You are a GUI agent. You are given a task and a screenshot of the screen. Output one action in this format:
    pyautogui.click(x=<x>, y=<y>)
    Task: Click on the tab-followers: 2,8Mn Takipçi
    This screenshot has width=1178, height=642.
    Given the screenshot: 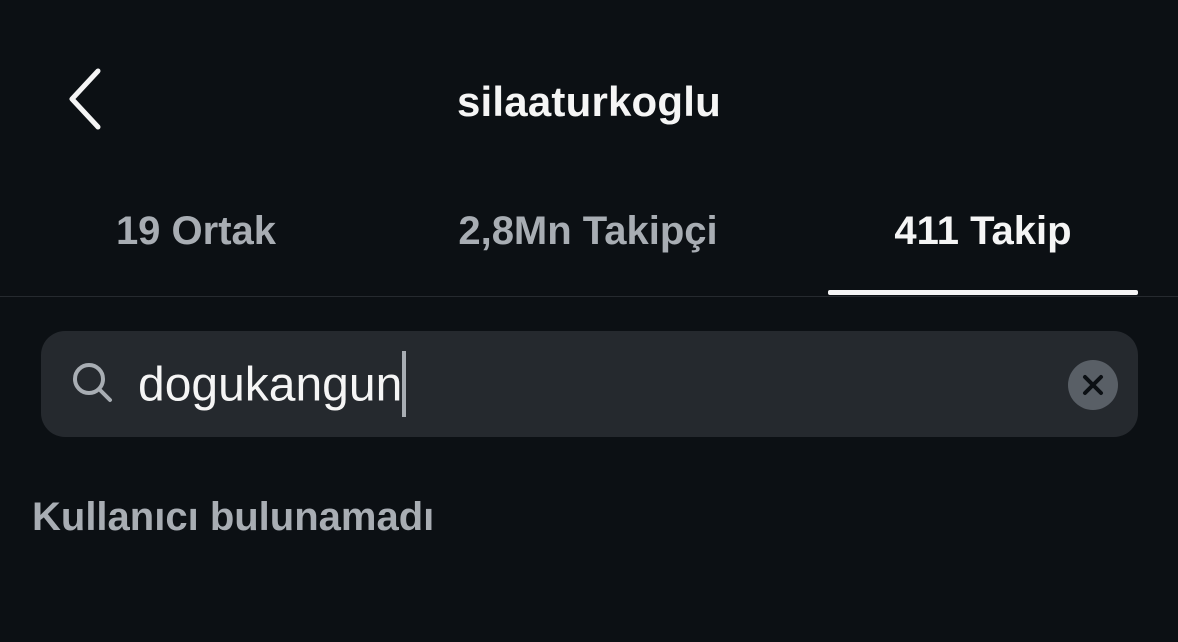 What is the action you would take?
    pyautogui.click(x=588, y=241)
    